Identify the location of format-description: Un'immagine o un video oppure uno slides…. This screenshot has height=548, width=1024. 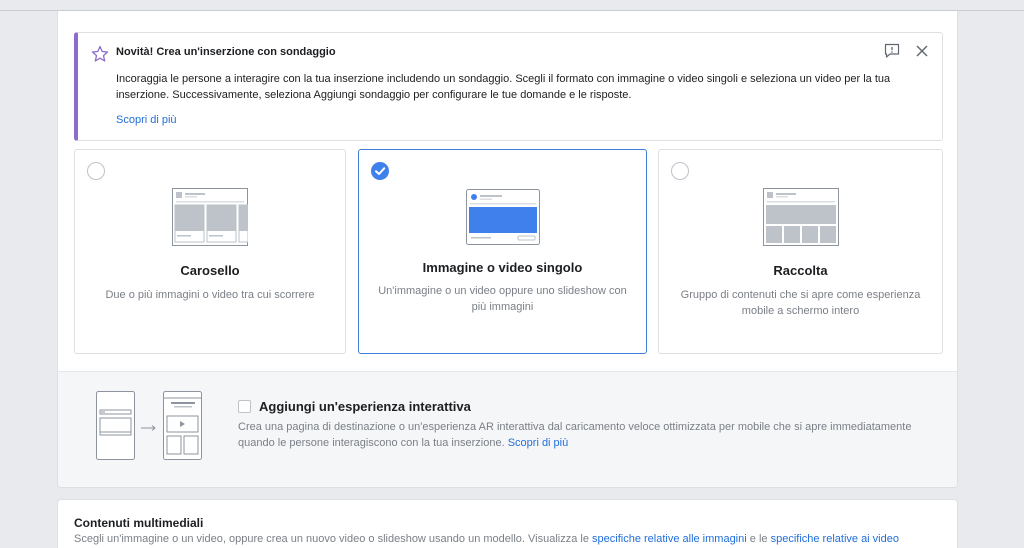
(502, 299).